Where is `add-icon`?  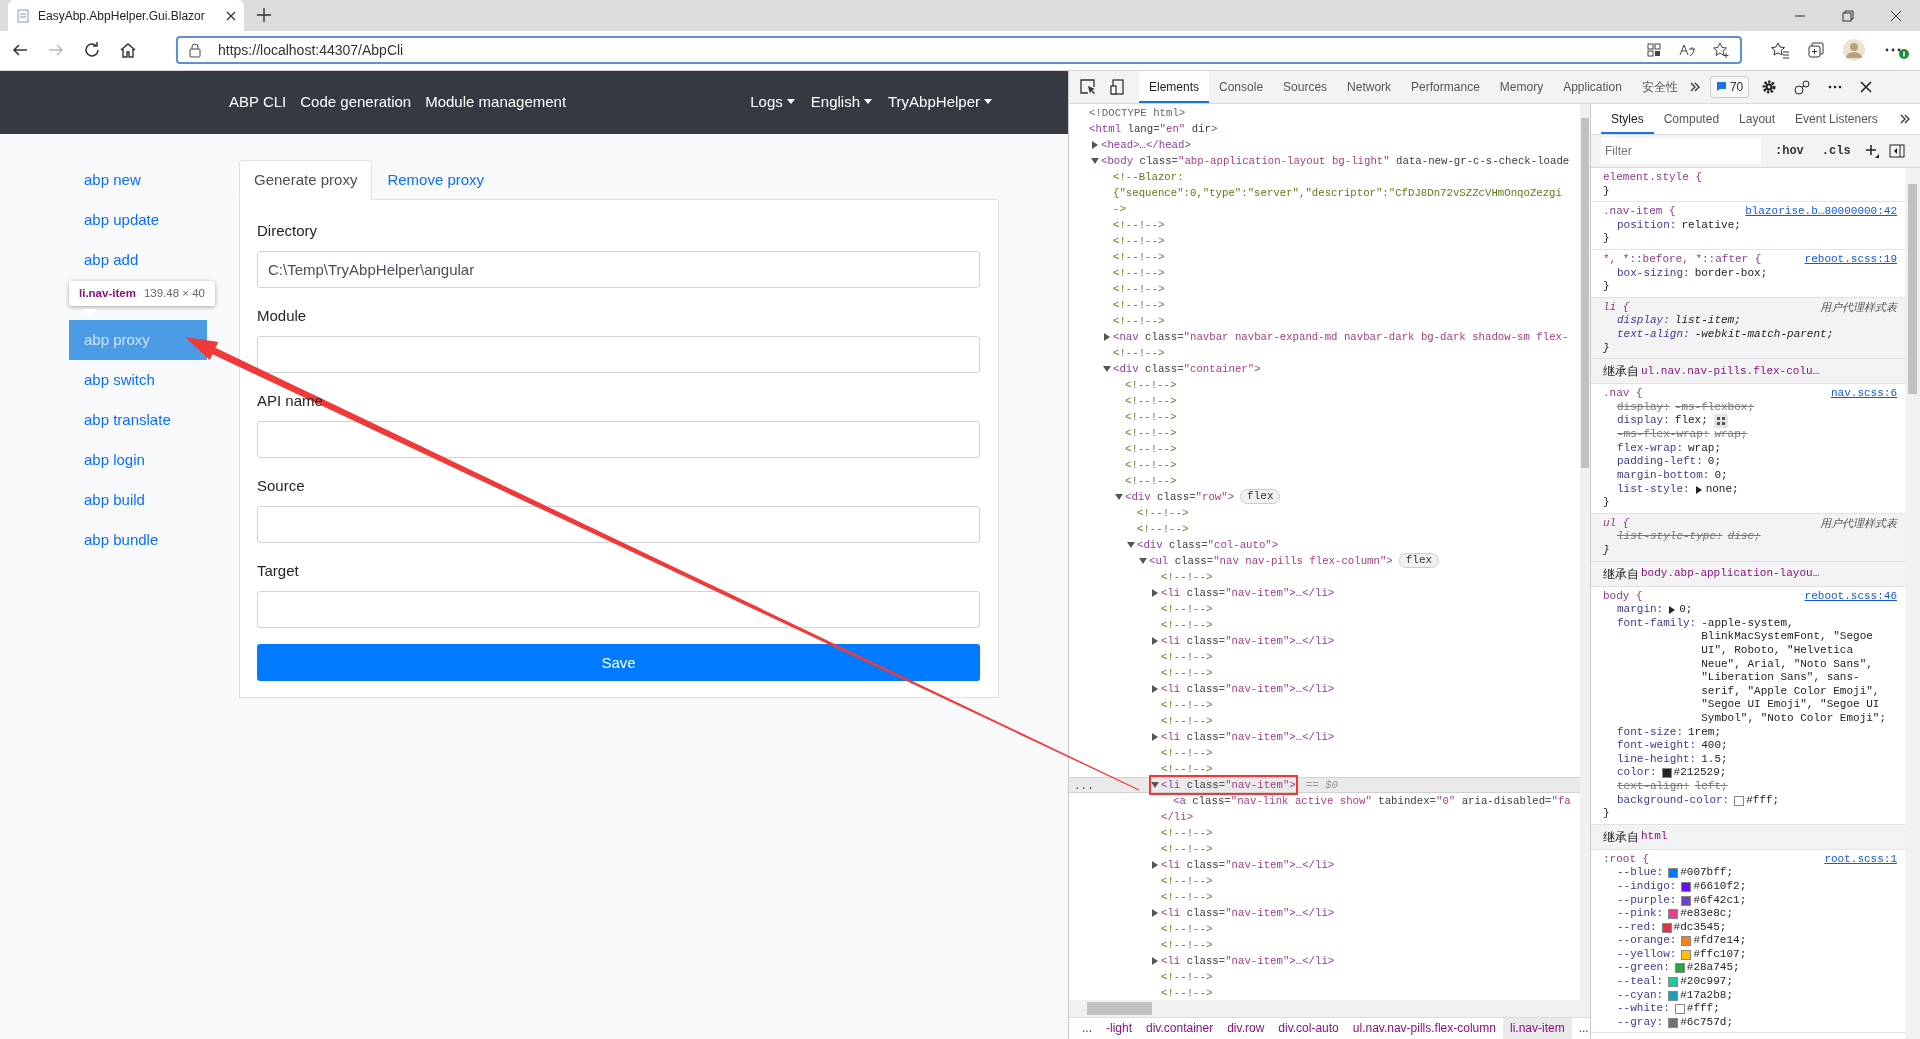
add-icon is located at coordinates (1871, 150).